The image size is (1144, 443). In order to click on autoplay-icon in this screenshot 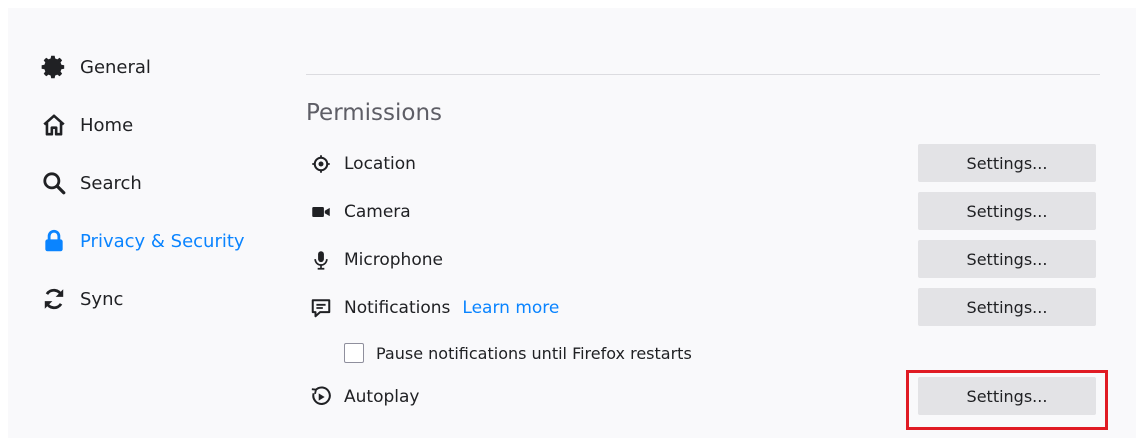, I will do `click(321, 397)`.